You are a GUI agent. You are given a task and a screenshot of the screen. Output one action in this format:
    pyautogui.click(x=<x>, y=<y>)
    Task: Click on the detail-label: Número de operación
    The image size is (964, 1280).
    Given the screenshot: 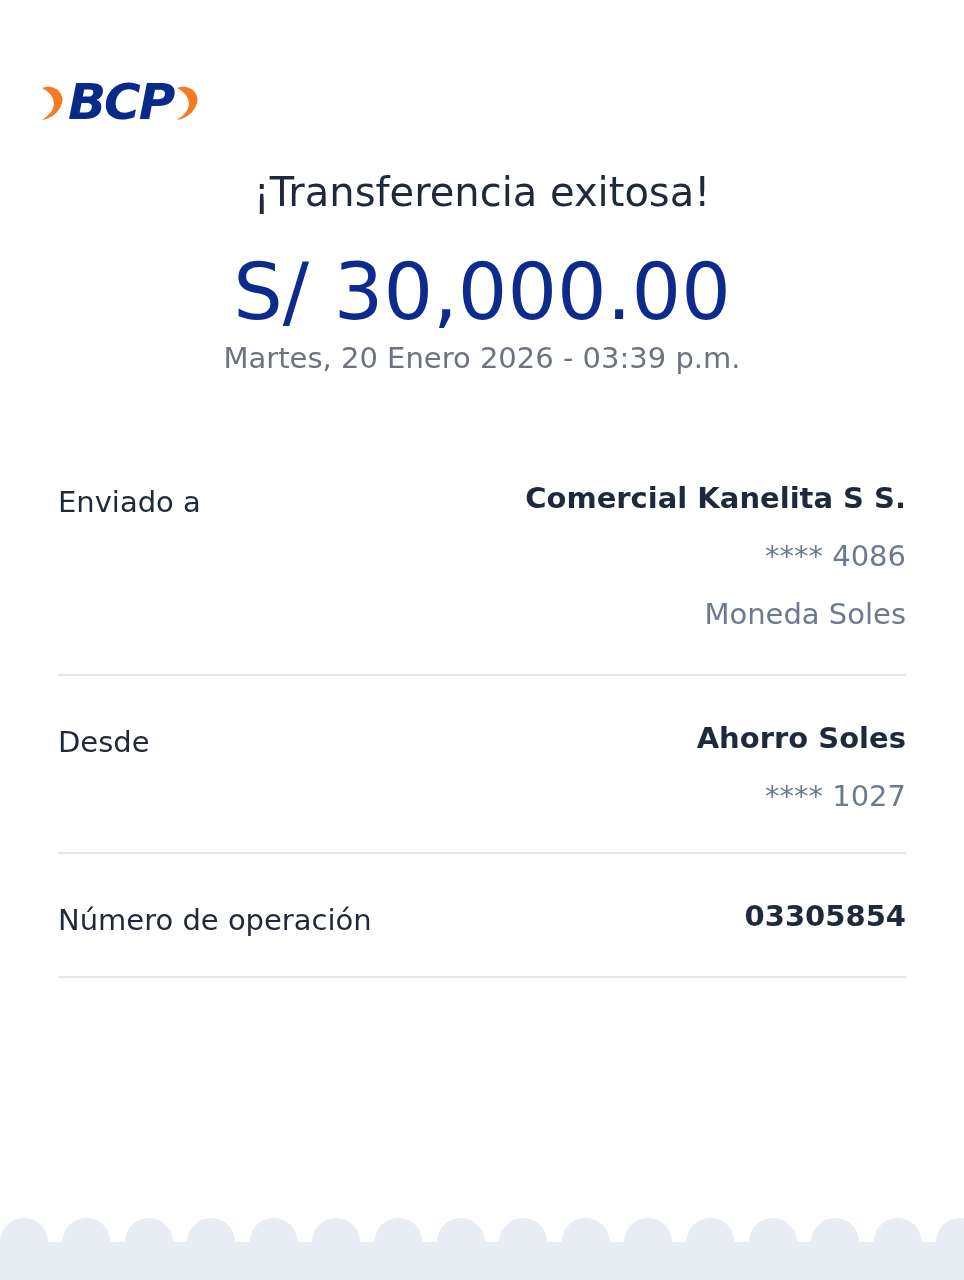 What is the action you would take?
    pyautogui.click(x=215, y=920)
    